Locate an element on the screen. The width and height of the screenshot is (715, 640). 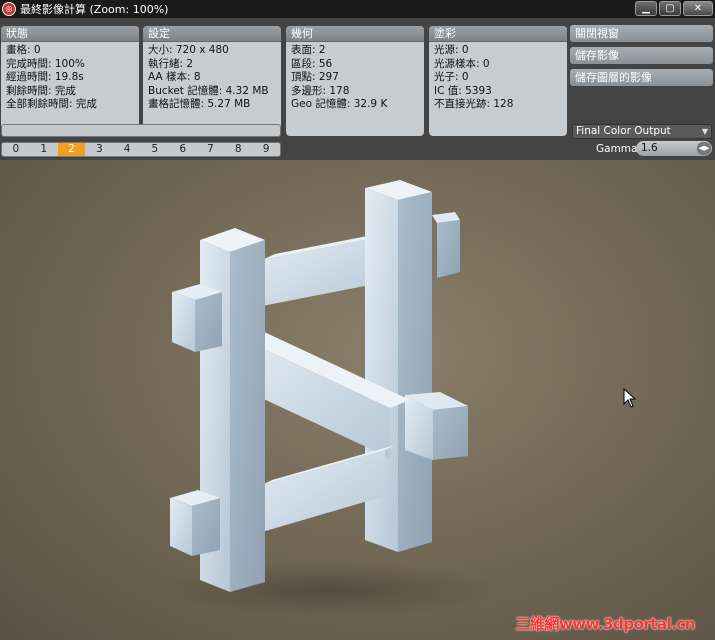
app-logo-icon: ◎ is located at coordinates (9, 9).